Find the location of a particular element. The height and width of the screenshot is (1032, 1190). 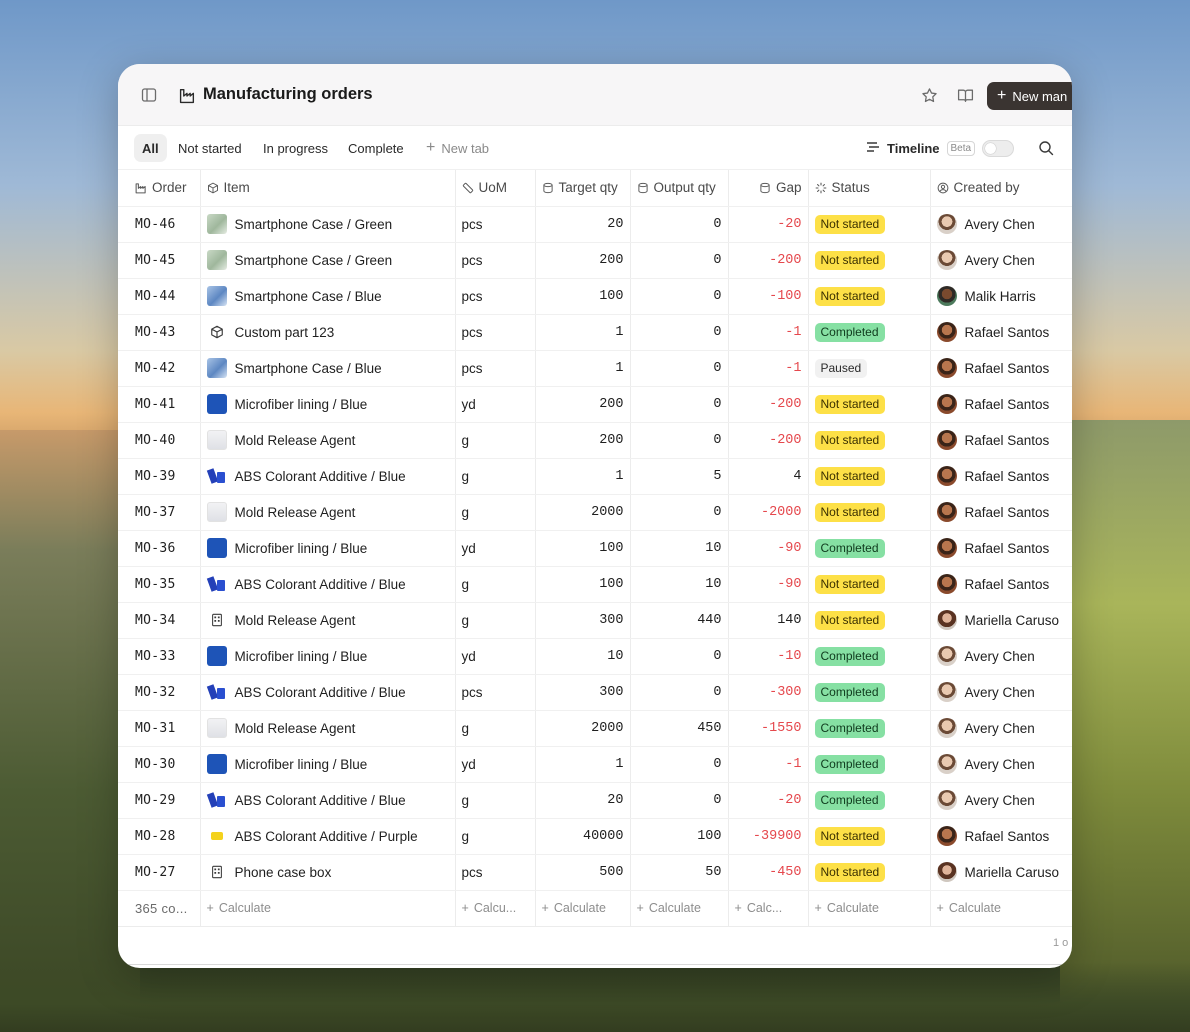

item-cell: ABS Colorant Additive / Purple is located at coordinates (328, 836).